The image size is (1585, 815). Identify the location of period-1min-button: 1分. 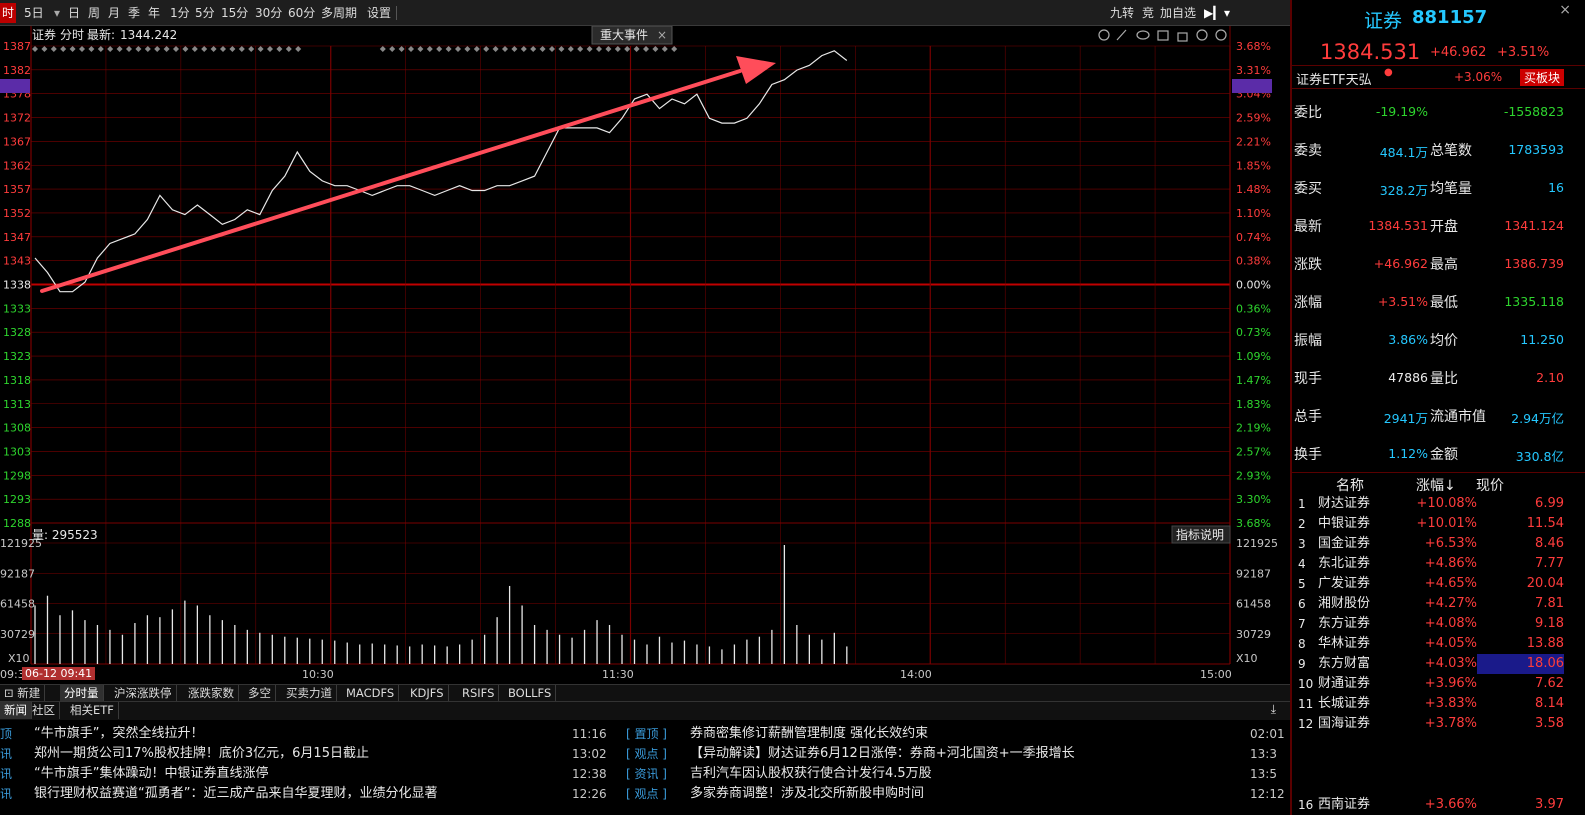
(180, 13).